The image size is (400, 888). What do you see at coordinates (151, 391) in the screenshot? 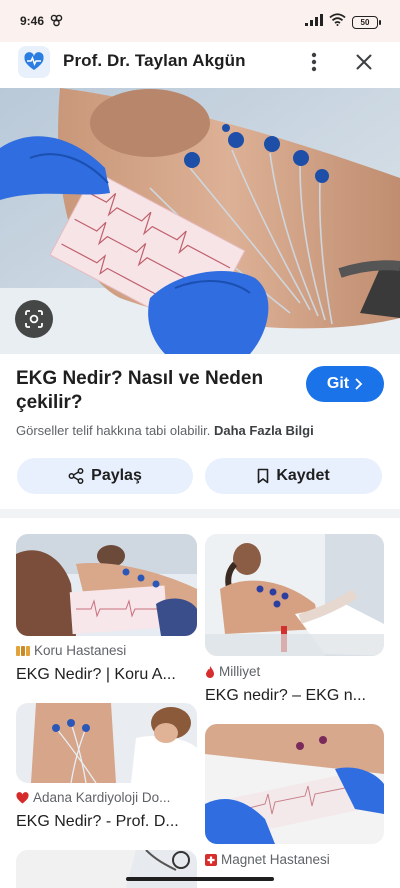
I see `result-title: EKG Nedir? Nasıl ve Neden çekilir?` at bounding box center [151, 391].